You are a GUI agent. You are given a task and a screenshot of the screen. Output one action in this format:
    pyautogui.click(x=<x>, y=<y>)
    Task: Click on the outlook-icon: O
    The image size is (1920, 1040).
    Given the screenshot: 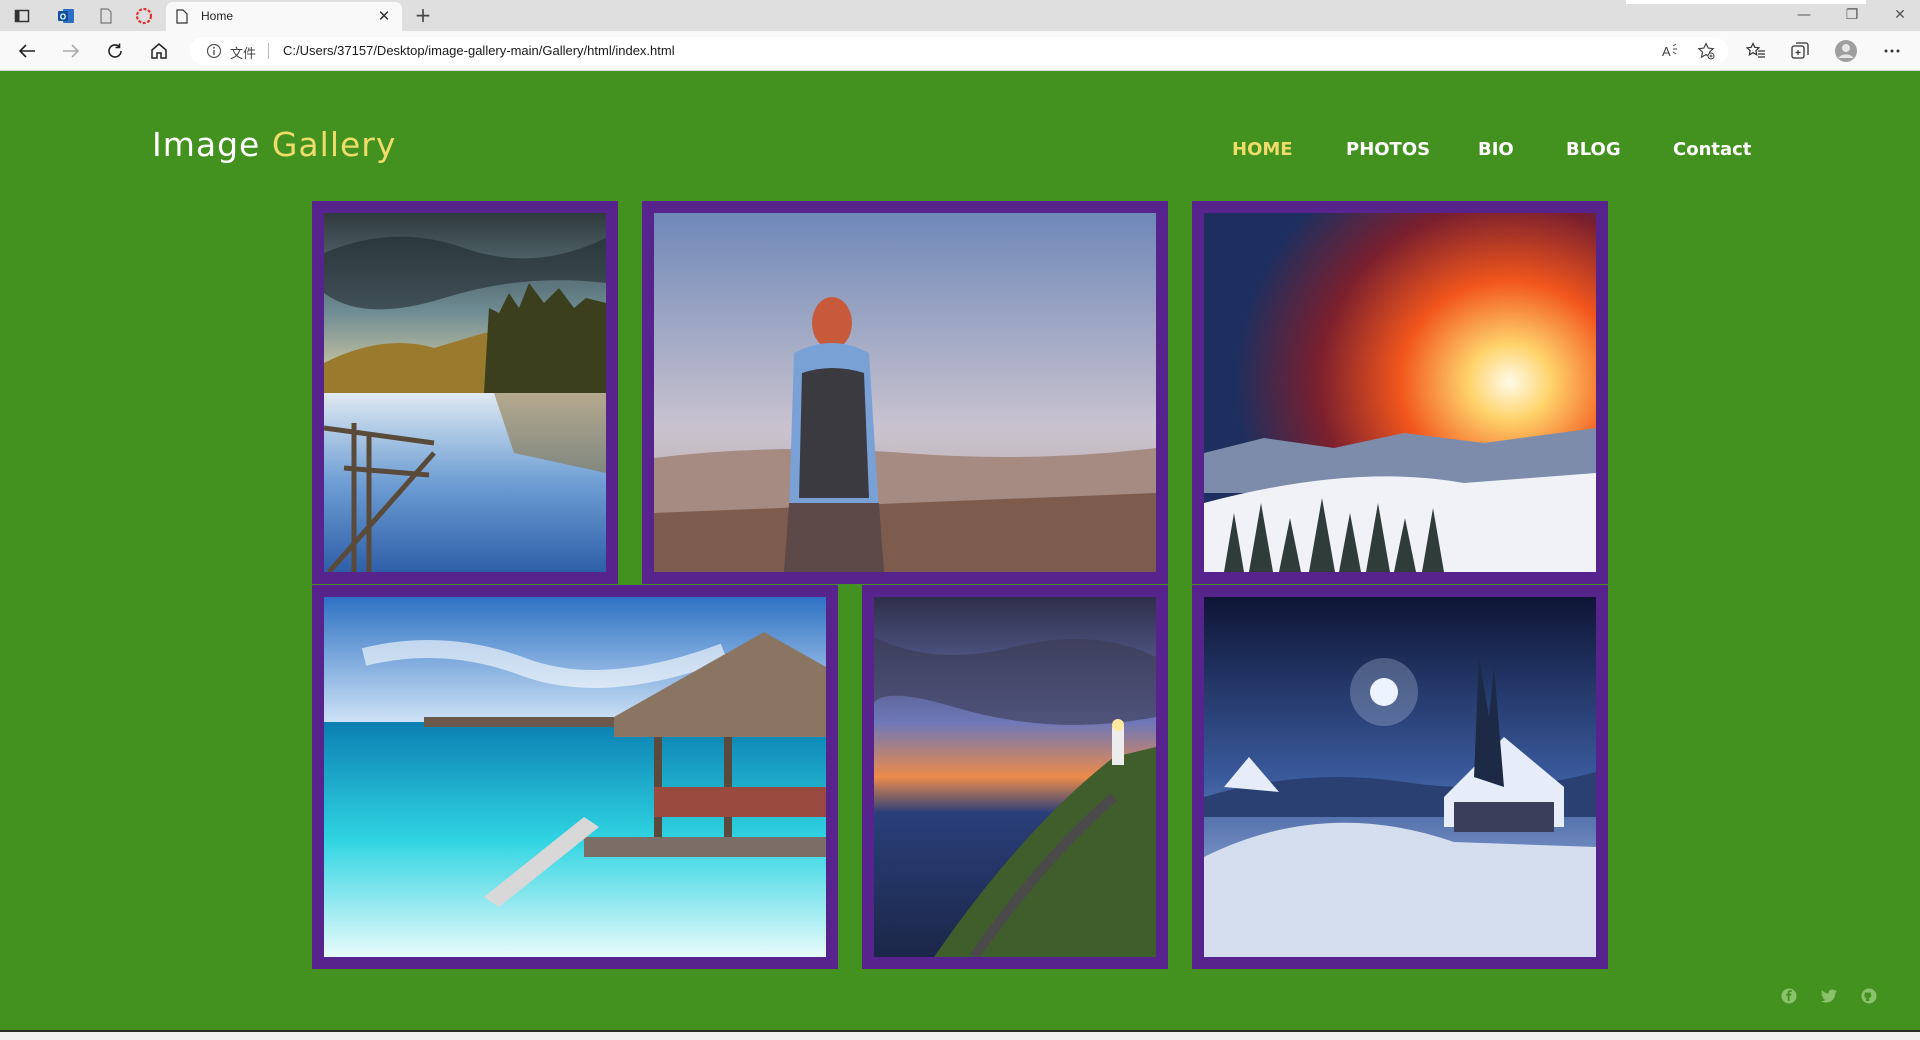 What is the action you would take?
    pyautogui.click(x=66, y=16)
    